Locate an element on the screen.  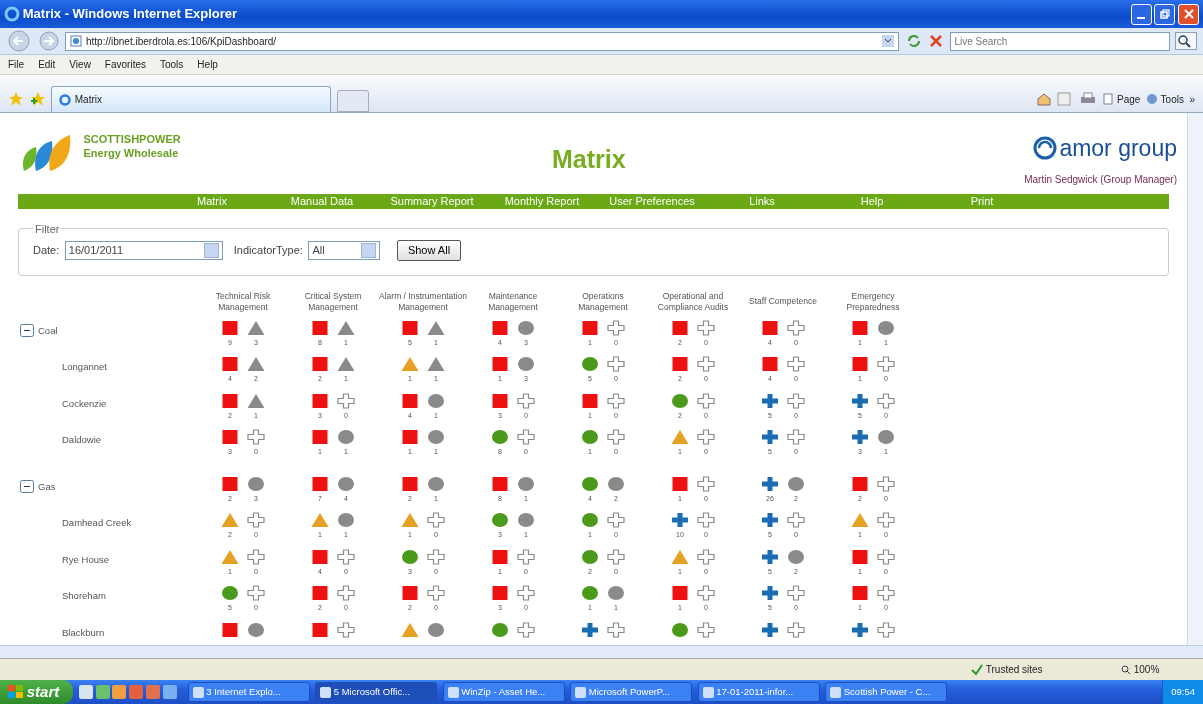
dropdown-icon is located at coordinates (888, 41).